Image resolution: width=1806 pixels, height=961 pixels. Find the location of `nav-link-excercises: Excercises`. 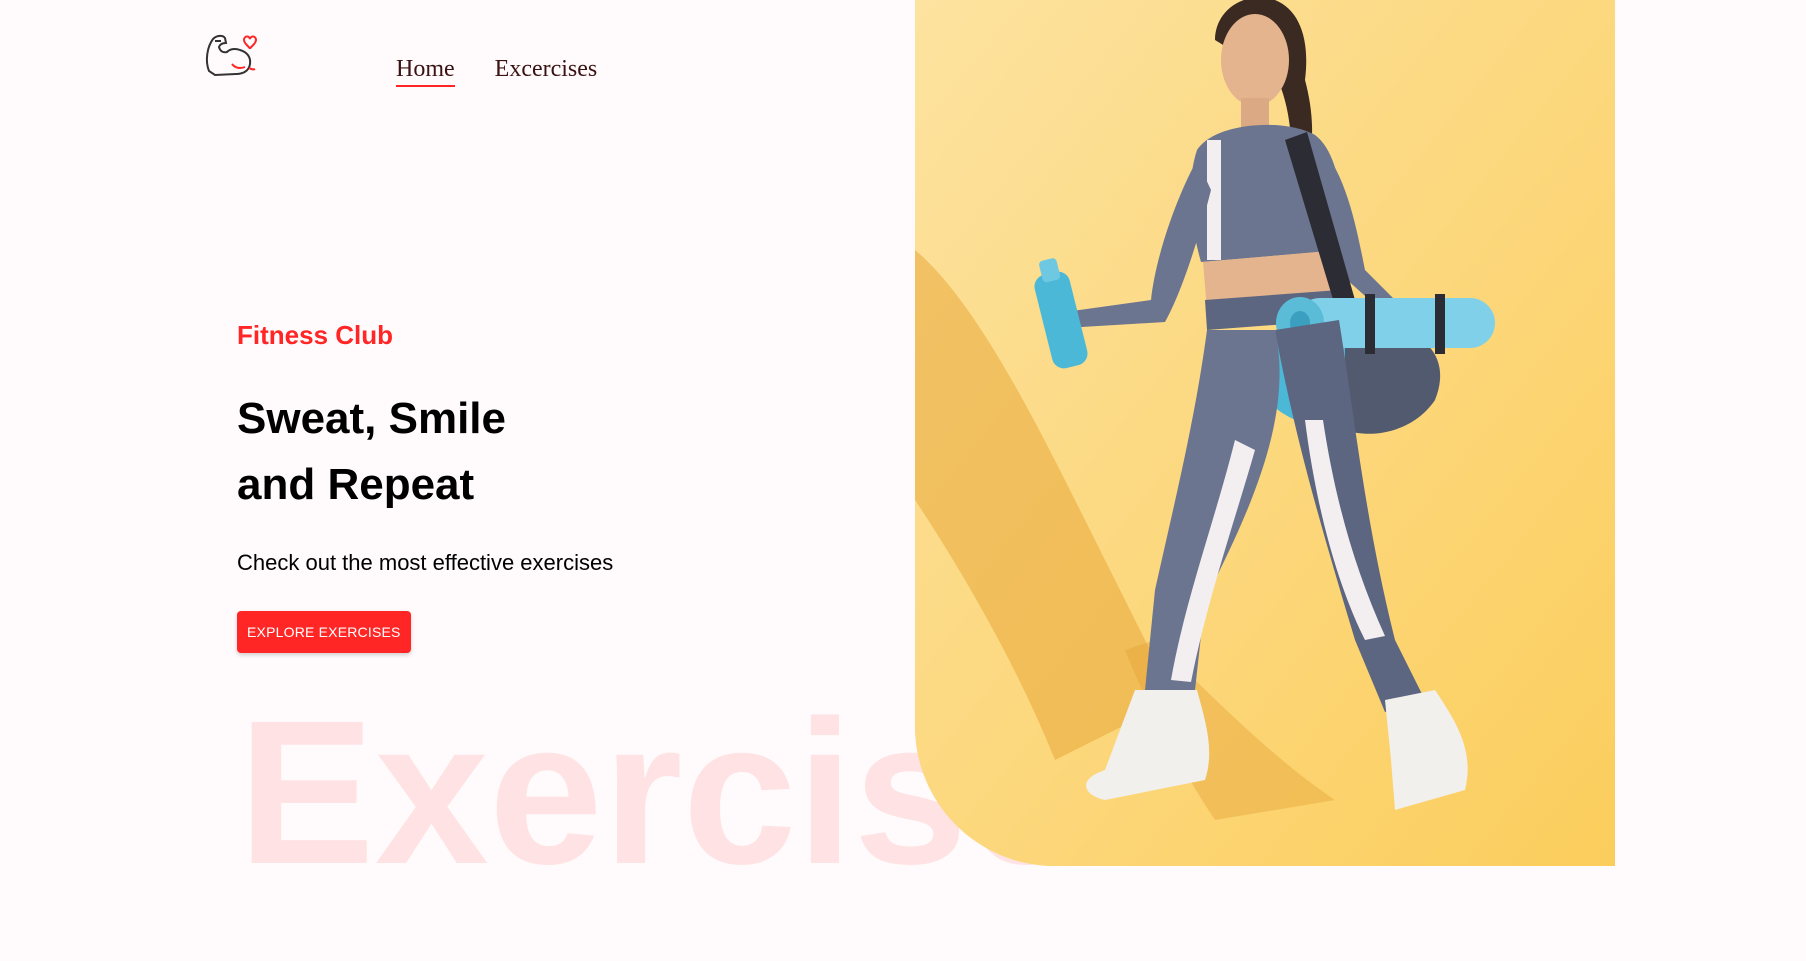

nav-link-excercises: Excercises is located at coordinates (546, 70).